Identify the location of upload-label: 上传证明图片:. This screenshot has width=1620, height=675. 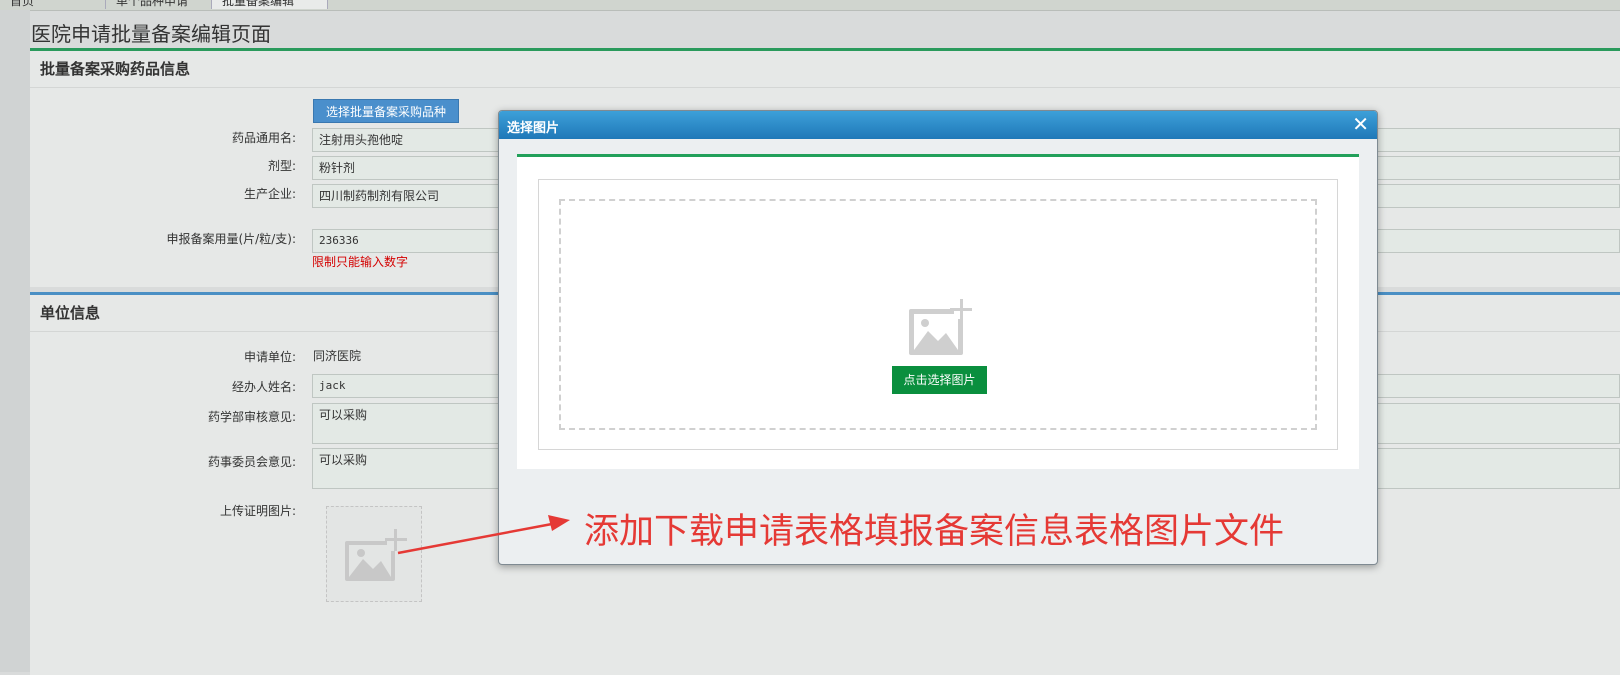
(257, 511).